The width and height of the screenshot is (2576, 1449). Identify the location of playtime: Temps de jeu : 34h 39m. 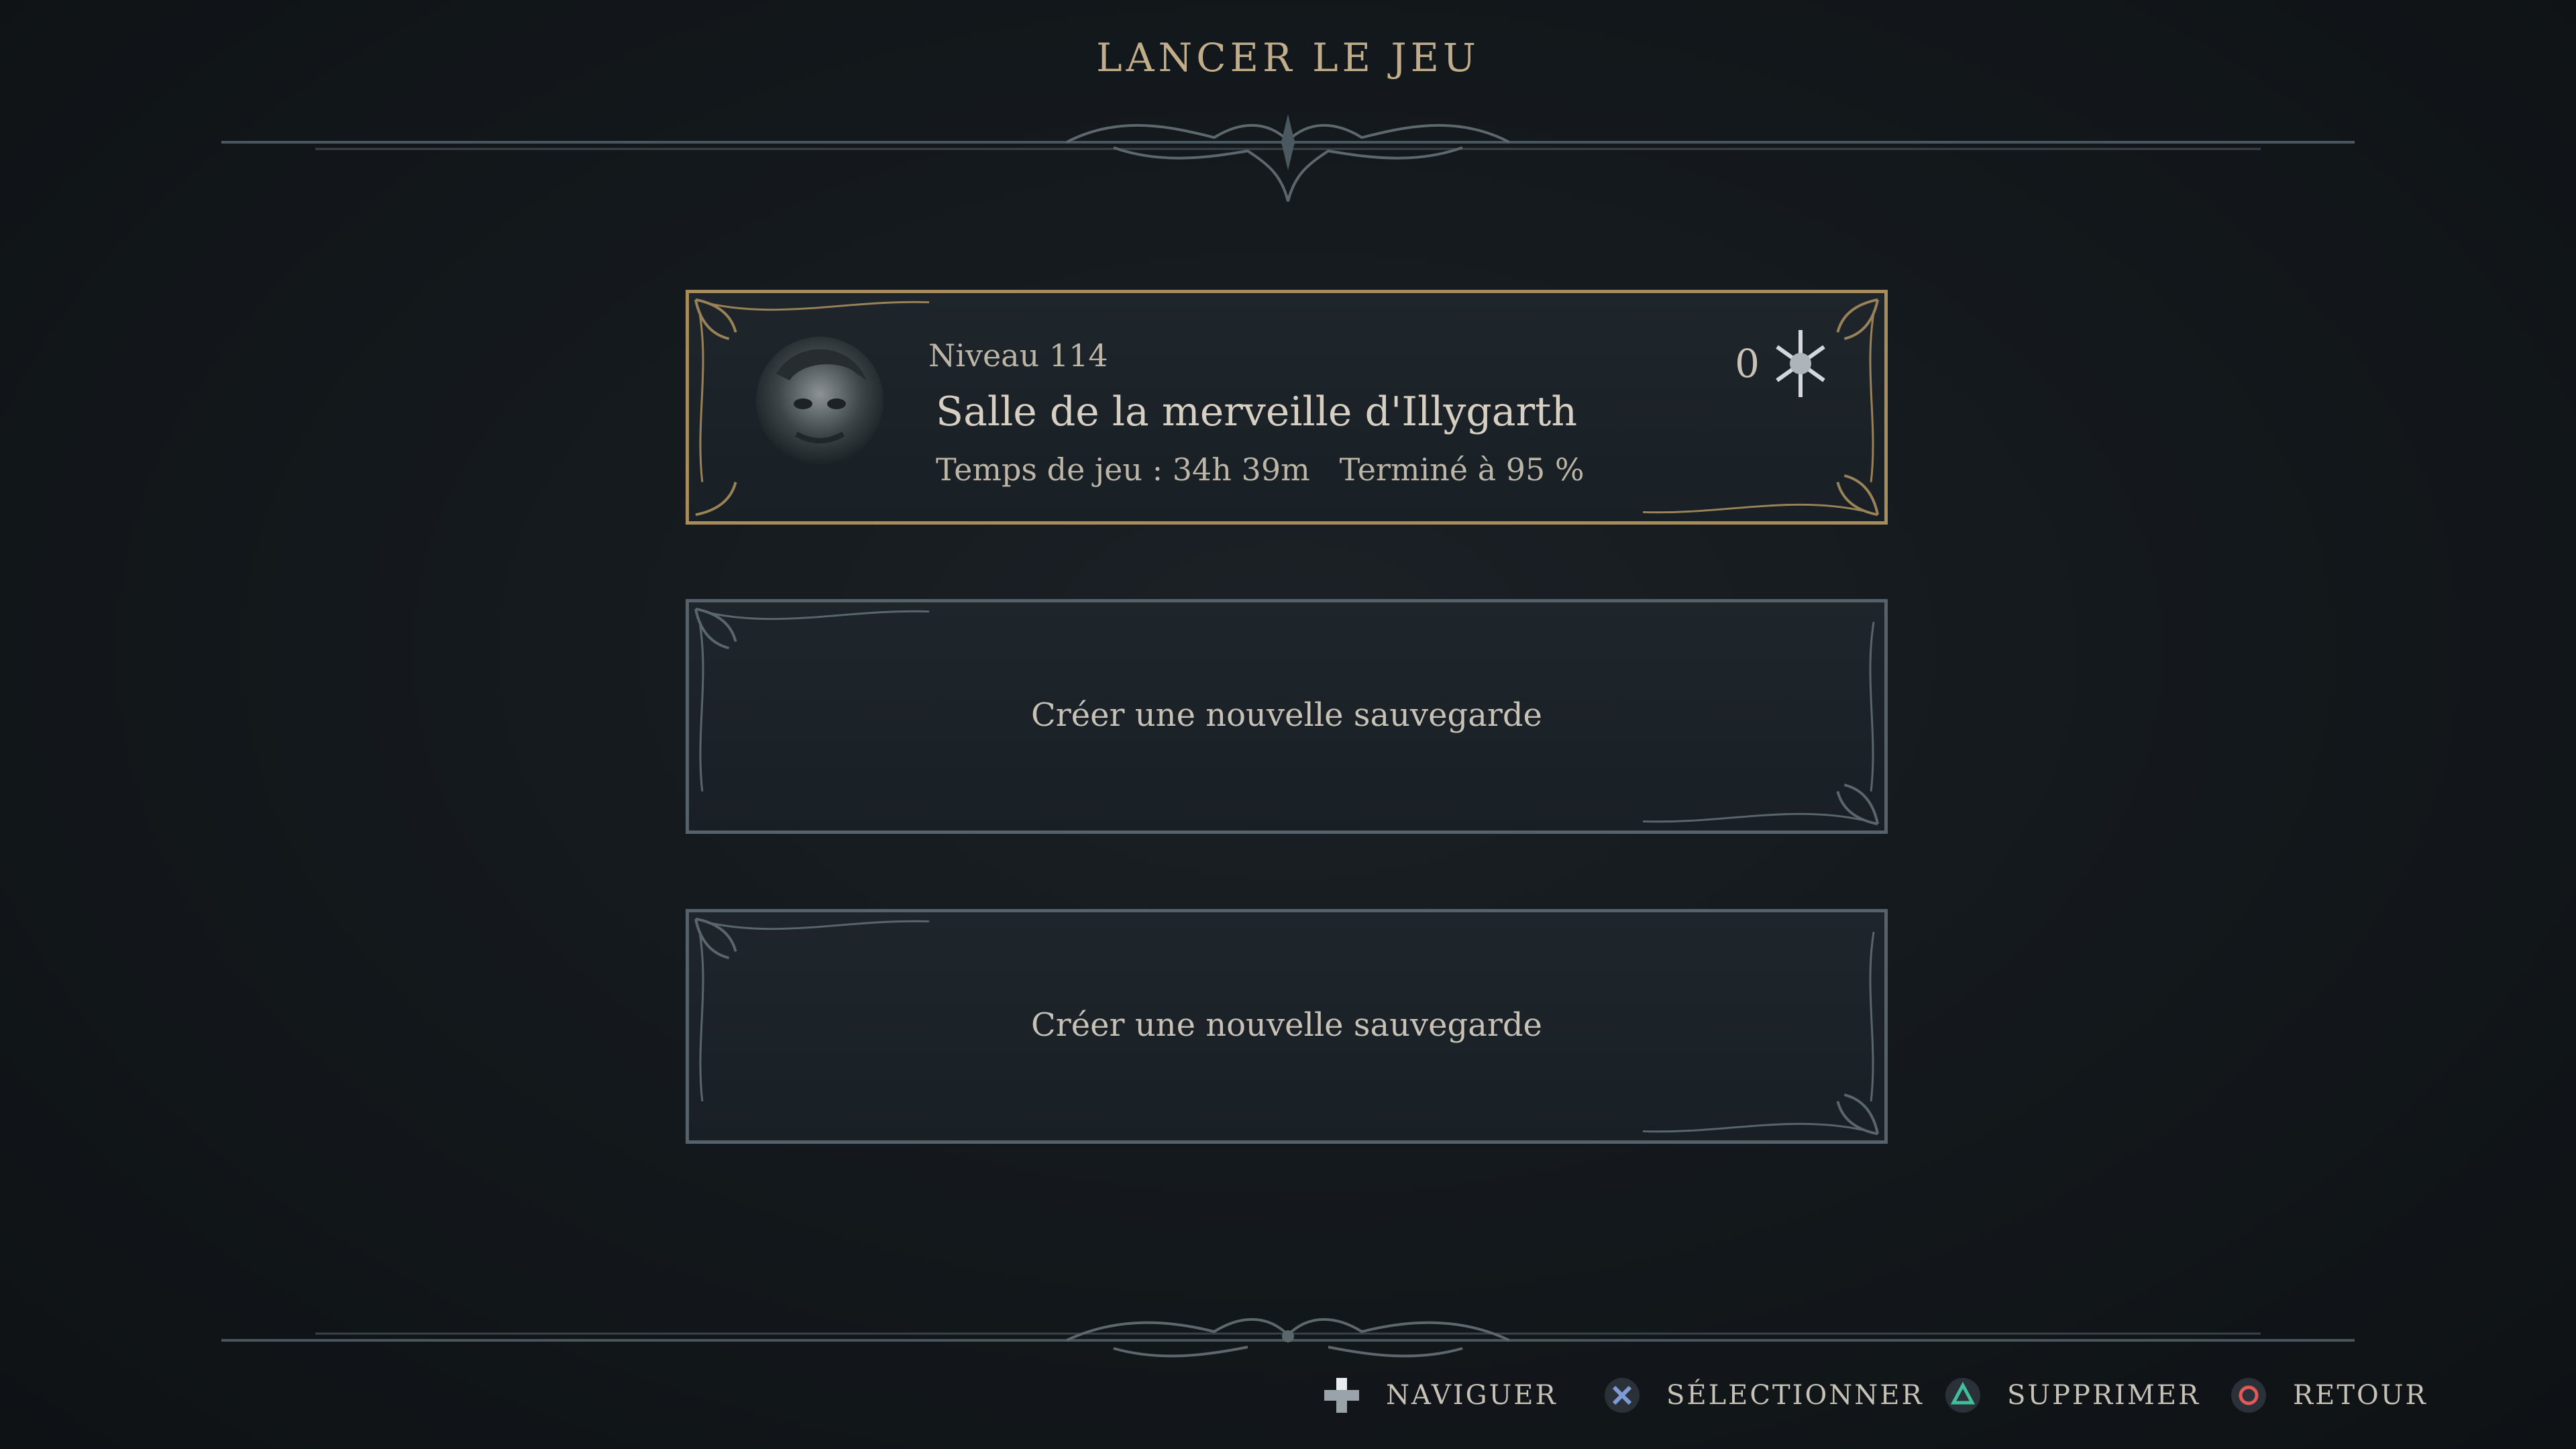
(1123, 469).